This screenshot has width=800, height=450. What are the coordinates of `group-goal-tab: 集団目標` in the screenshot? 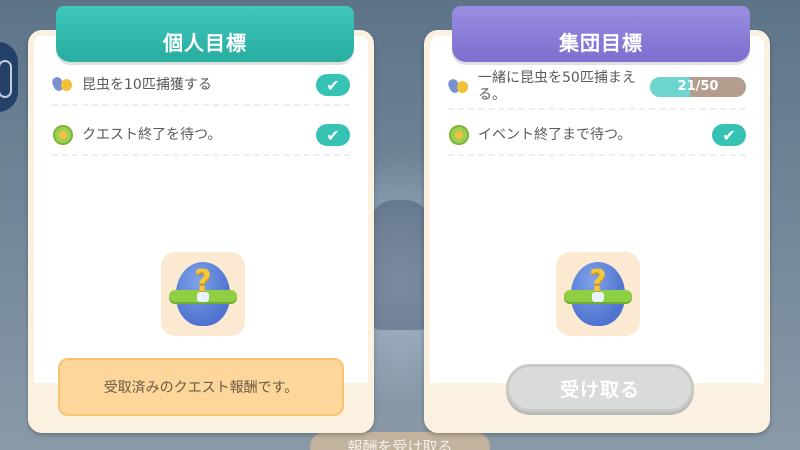 It's located at (601, 34).